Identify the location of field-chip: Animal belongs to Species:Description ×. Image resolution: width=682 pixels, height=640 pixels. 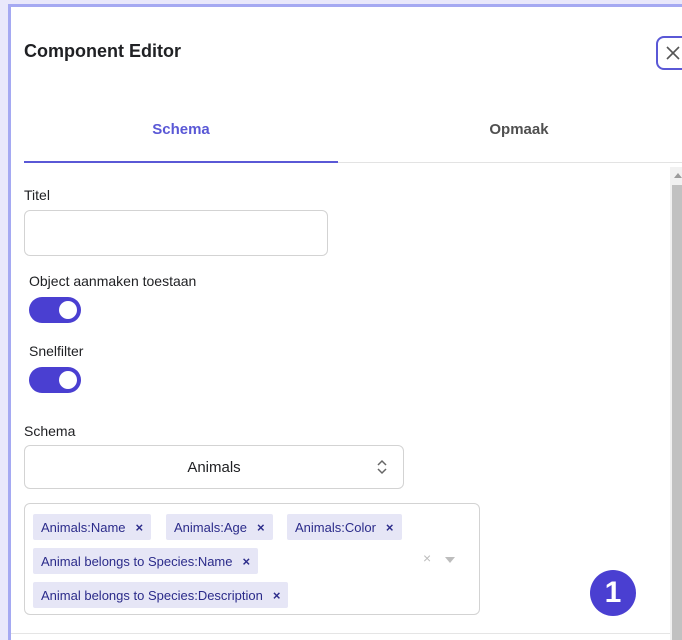
(161, 595).